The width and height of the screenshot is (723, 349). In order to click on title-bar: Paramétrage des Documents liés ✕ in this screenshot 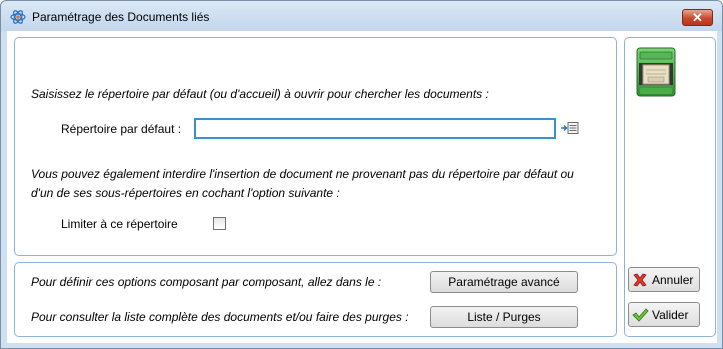, I will do `click(361, 16)`.